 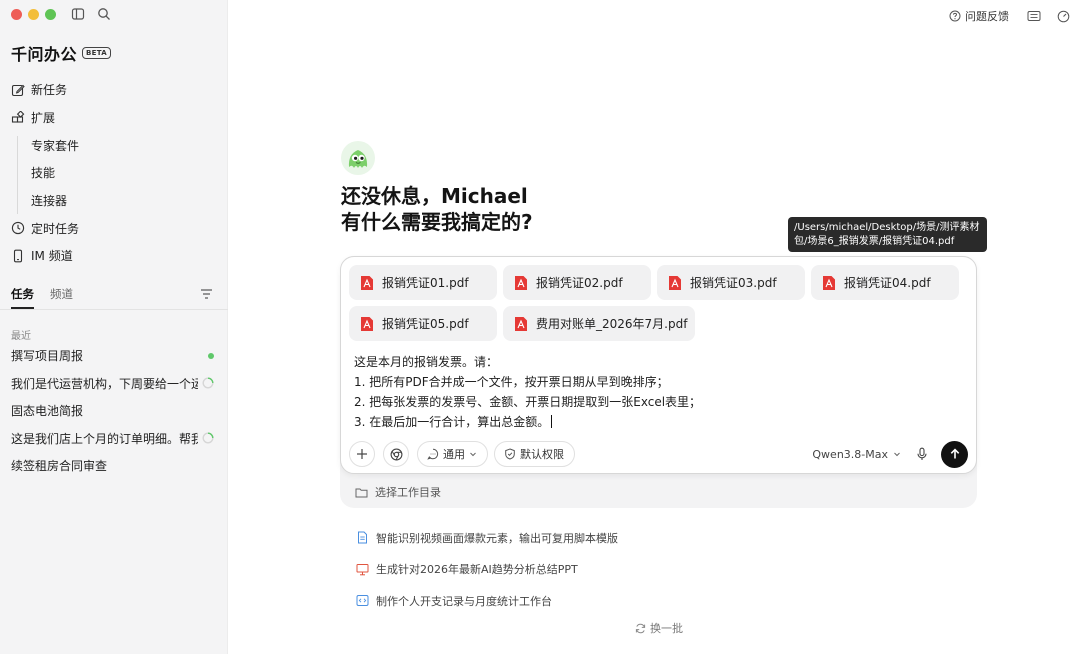 I want to click on greeting-line-2: 有什么需要我搞定的?, so click(x=437, y=222).